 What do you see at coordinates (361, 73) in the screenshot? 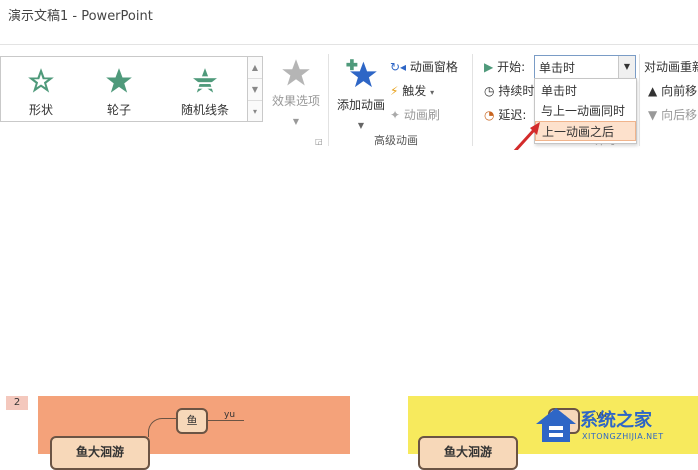
I see `add-animation-star-icon` at bounding box center [361, 73].